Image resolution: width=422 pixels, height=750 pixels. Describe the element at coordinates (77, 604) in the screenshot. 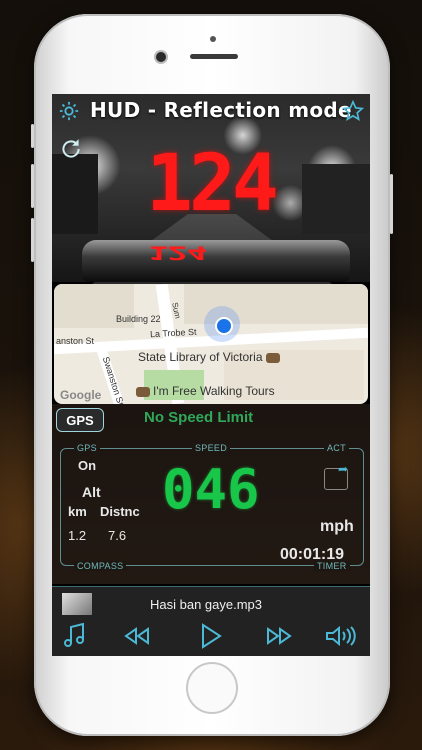

I see `album-art` at that location.